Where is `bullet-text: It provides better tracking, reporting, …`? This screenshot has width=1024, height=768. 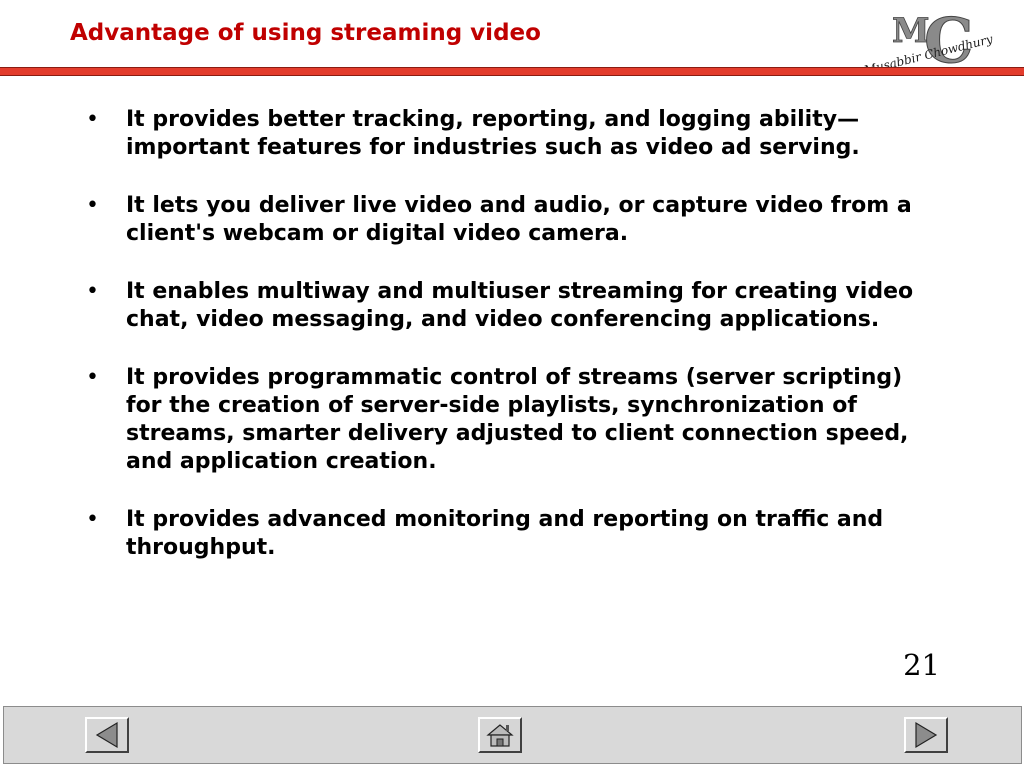 bullet-text: It provides better tracking, reporting, … is located at coordinates (493, 133).